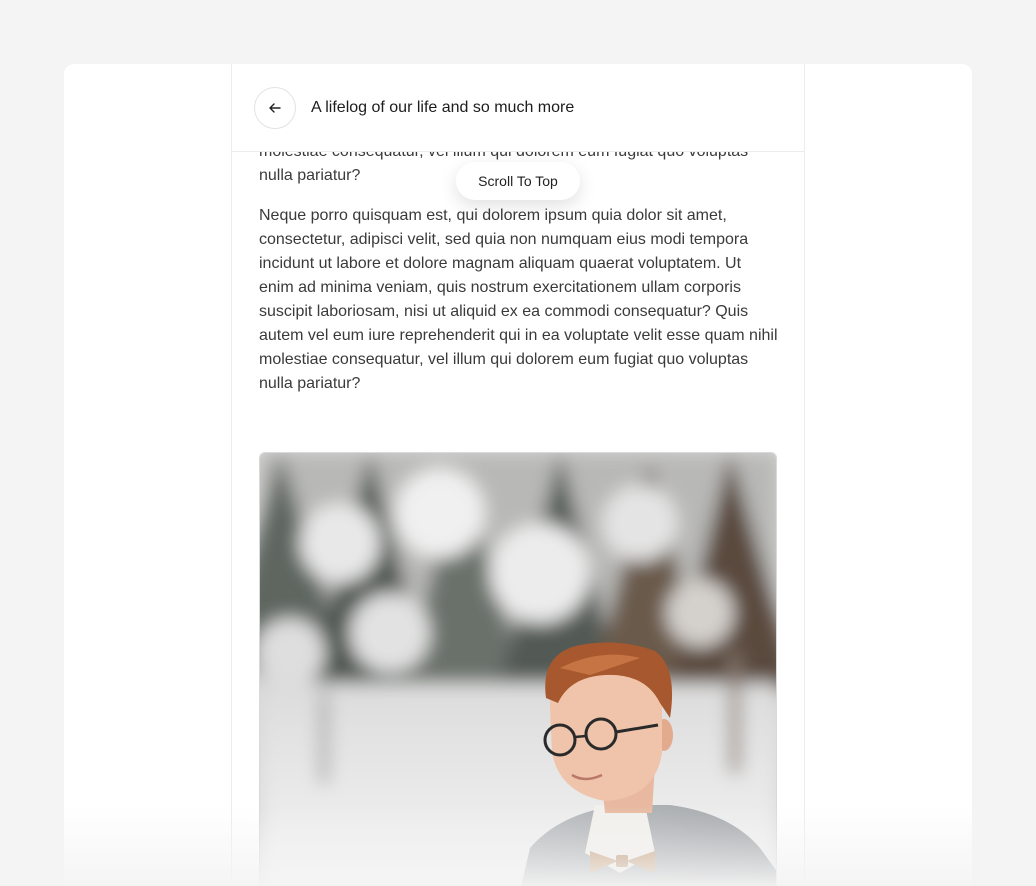 The width and height of the screenshot is (1036, 886). I want to click on back-button, so click(275, 108).